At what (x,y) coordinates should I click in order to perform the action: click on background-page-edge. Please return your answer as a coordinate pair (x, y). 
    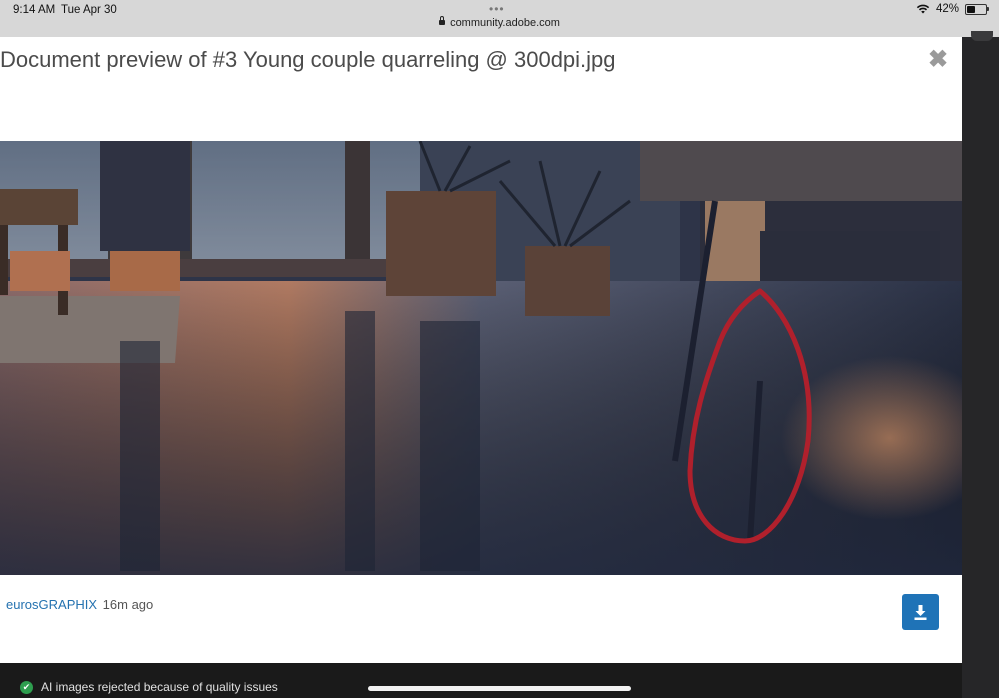
    Looking at the image, I should click on (980, 364).